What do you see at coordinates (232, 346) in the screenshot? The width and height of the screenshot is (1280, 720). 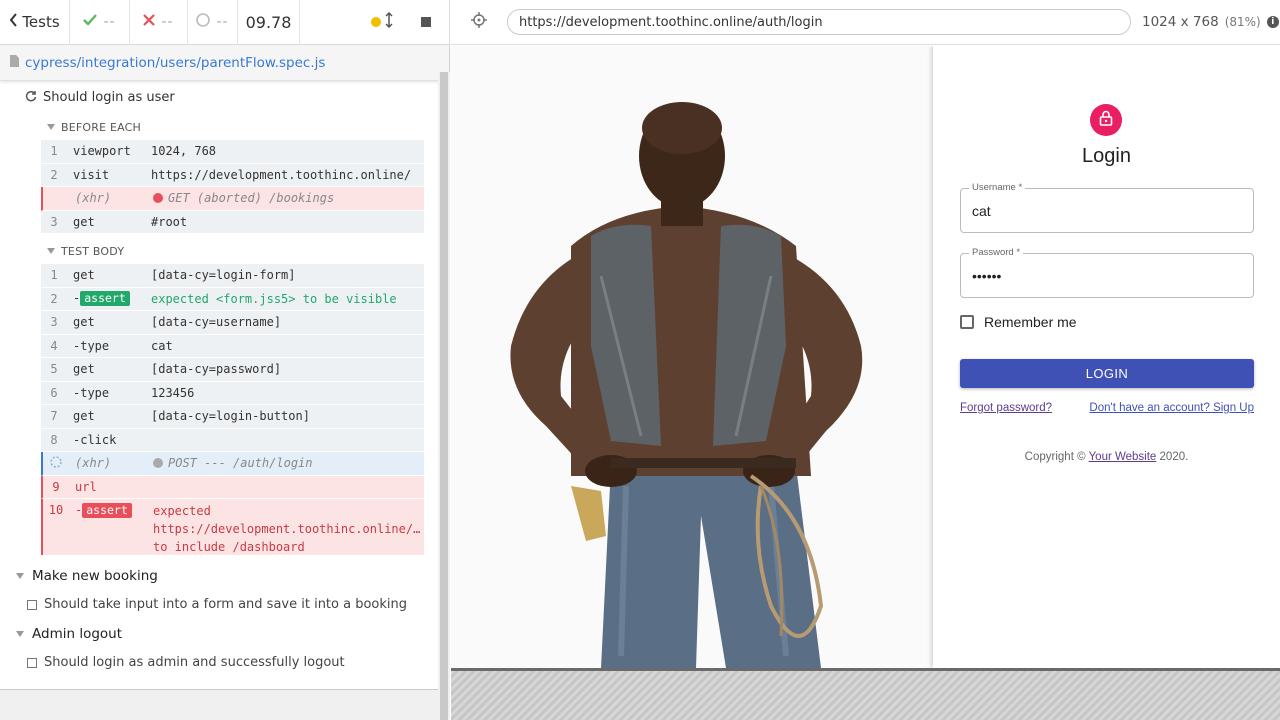 I see `command-row: 4 -type cat` at bounding box center [232, 346].